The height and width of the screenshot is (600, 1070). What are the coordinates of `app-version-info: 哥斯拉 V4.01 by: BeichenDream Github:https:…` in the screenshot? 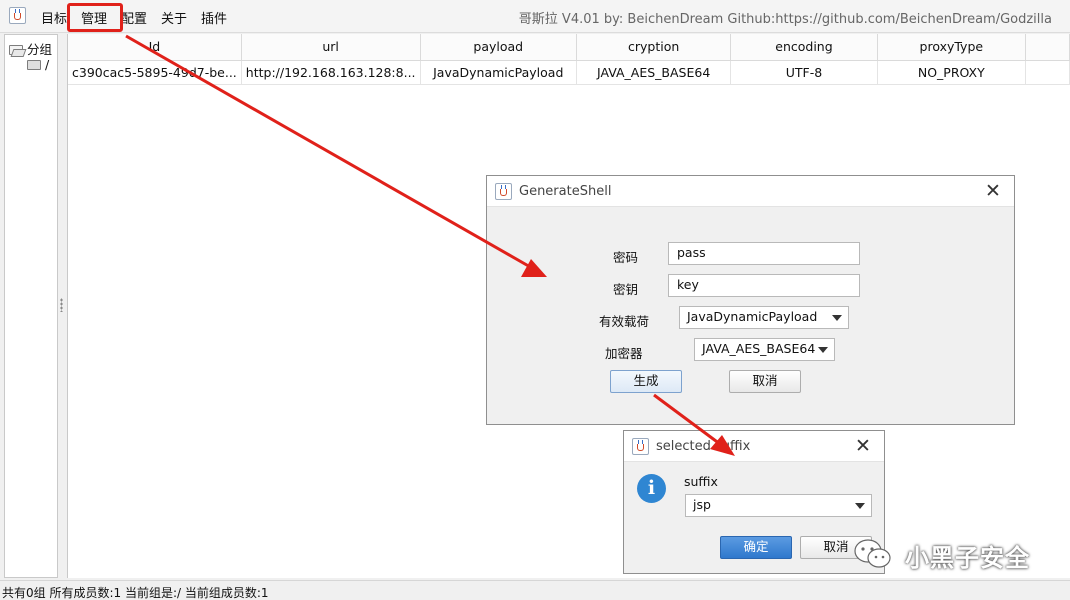 It's located at (785, 19).